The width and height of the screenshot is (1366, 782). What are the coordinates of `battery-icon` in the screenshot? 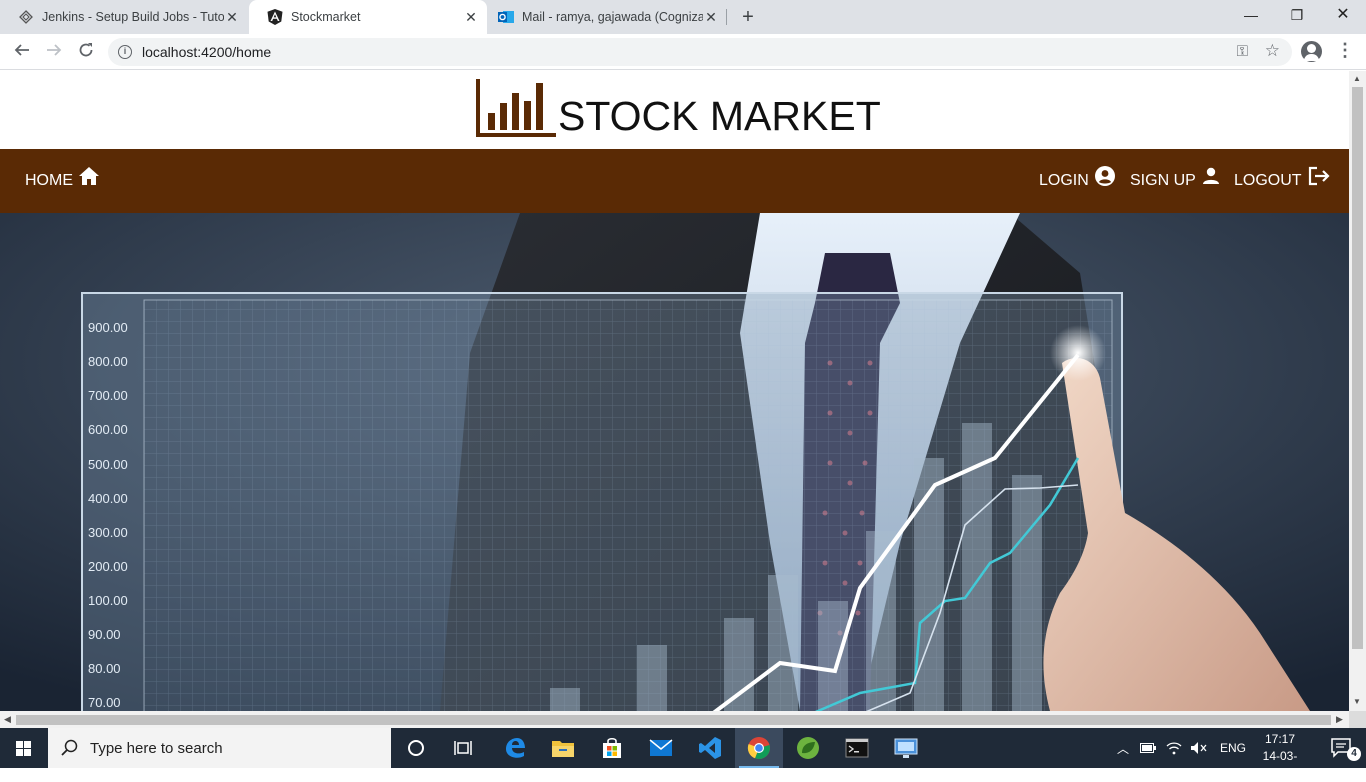 It's located at (1148, 748).